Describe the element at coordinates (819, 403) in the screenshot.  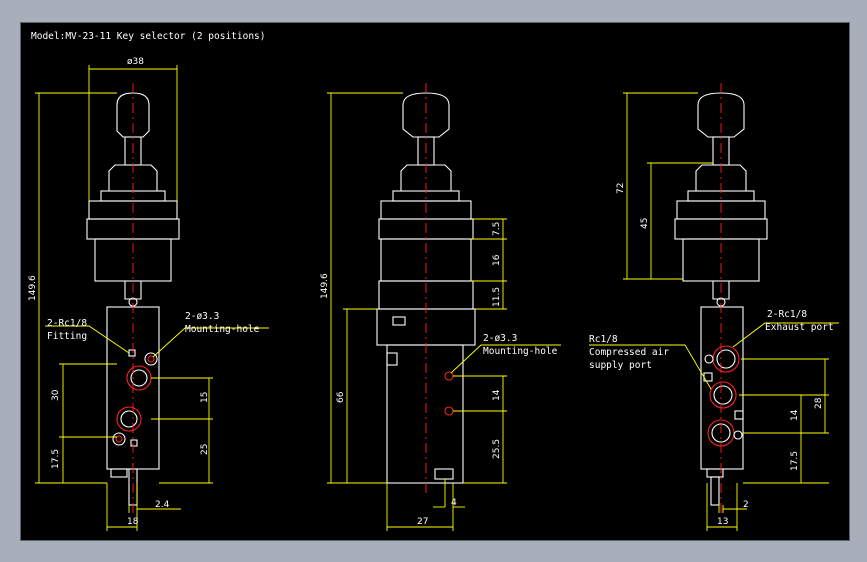
I see `right-dim-28: 28` at that location.